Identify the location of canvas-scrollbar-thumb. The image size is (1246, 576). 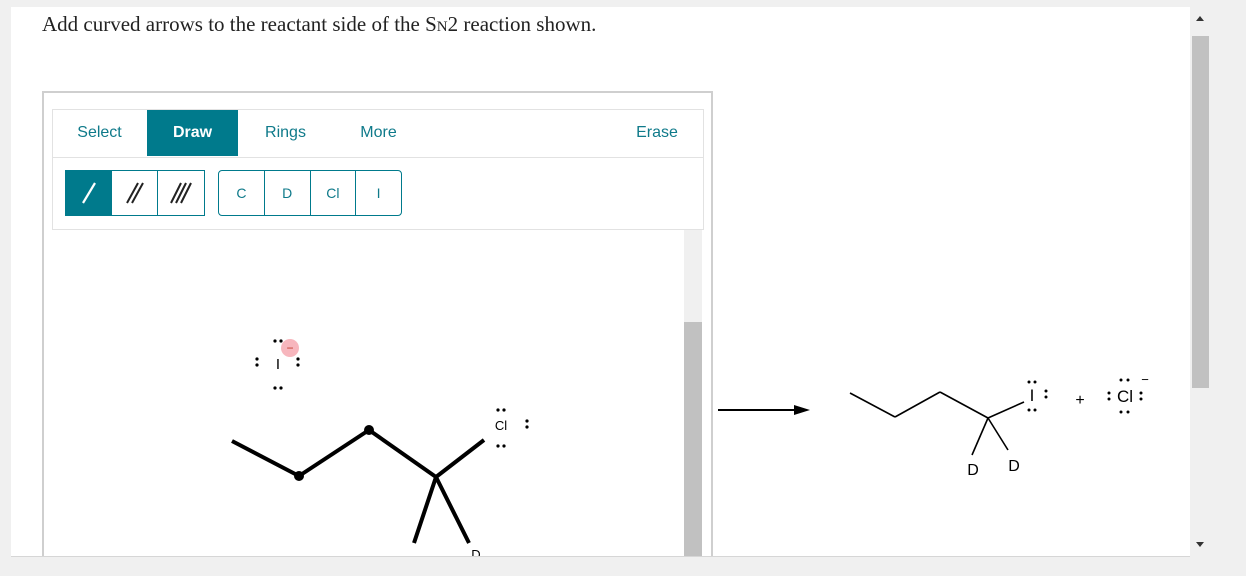
(693, 439).